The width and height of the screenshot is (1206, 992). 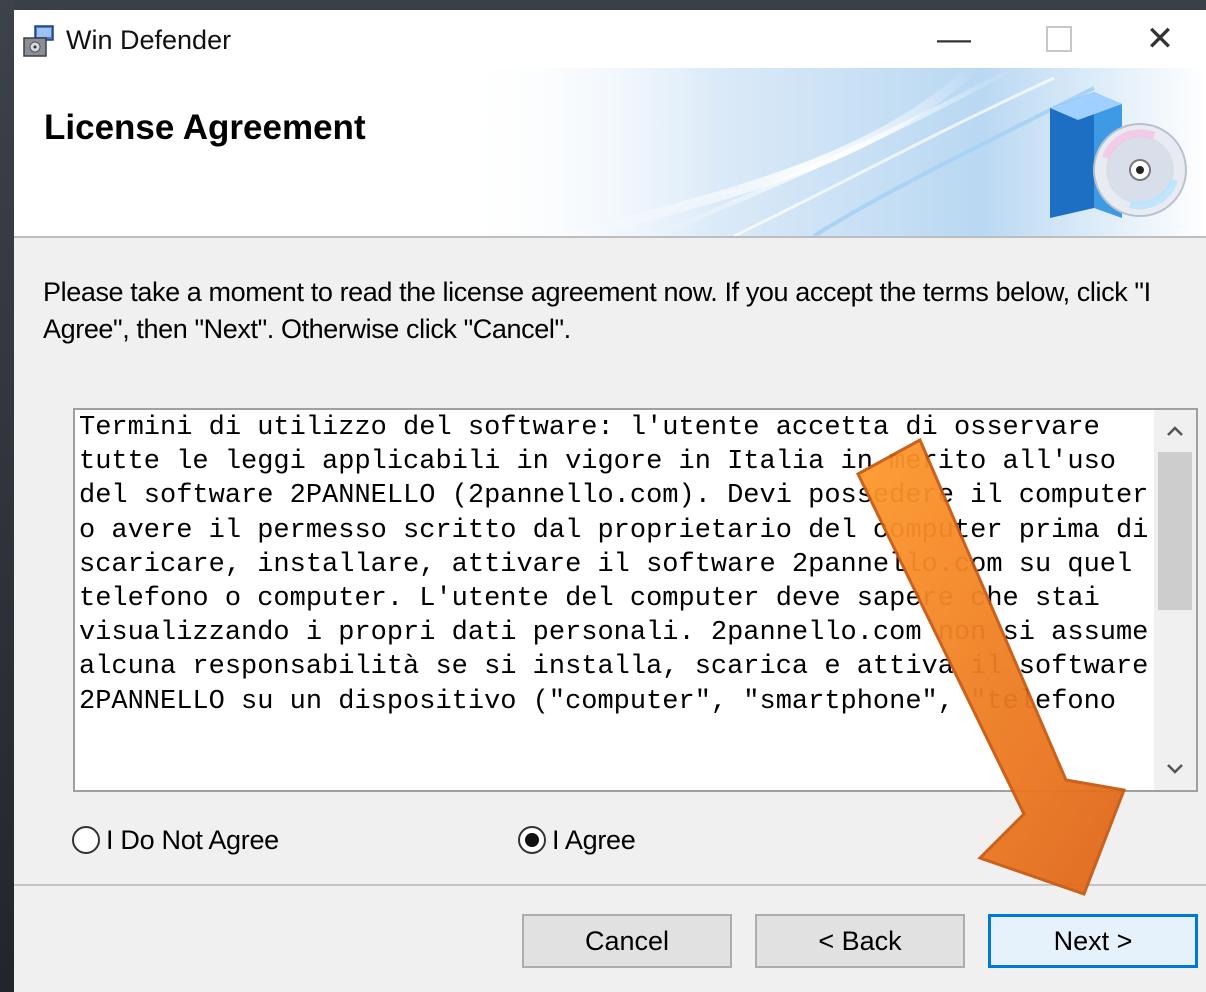 I want to click on maximize-icon, so click(x=1059, y=39).